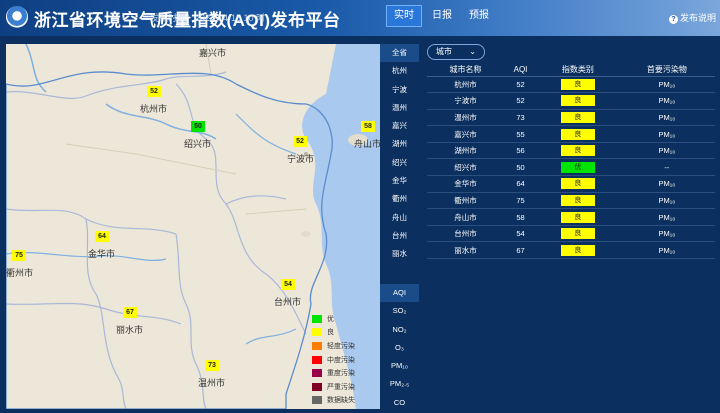  I want to click on aqi-cell: 50, so click(520, 167).